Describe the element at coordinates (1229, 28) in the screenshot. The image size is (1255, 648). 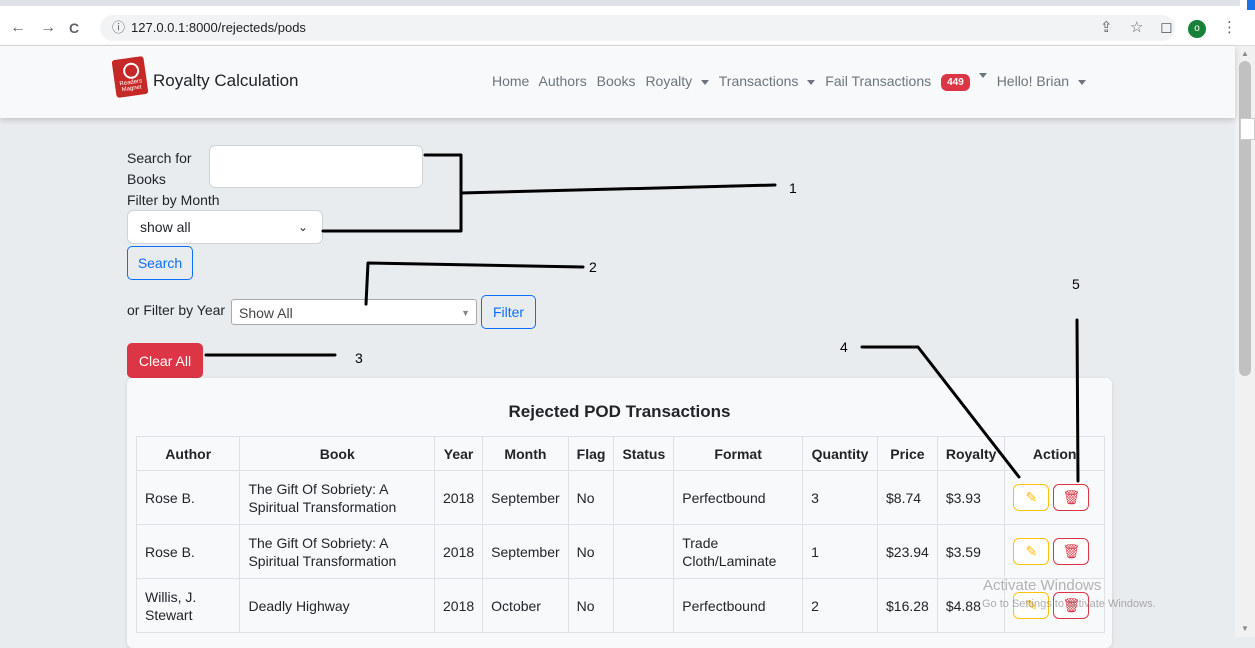
I see `menu-kebab-icon: ⋮` at that location.